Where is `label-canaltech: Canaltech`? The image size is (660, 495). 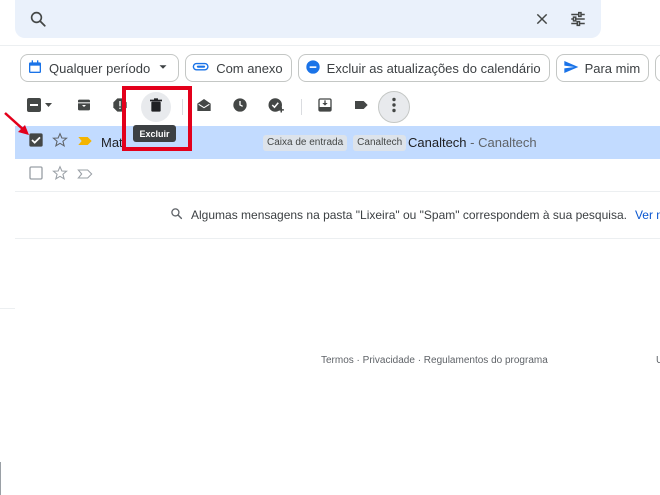
label-canaltech: Canaltech is located at coordinates (380, 142).